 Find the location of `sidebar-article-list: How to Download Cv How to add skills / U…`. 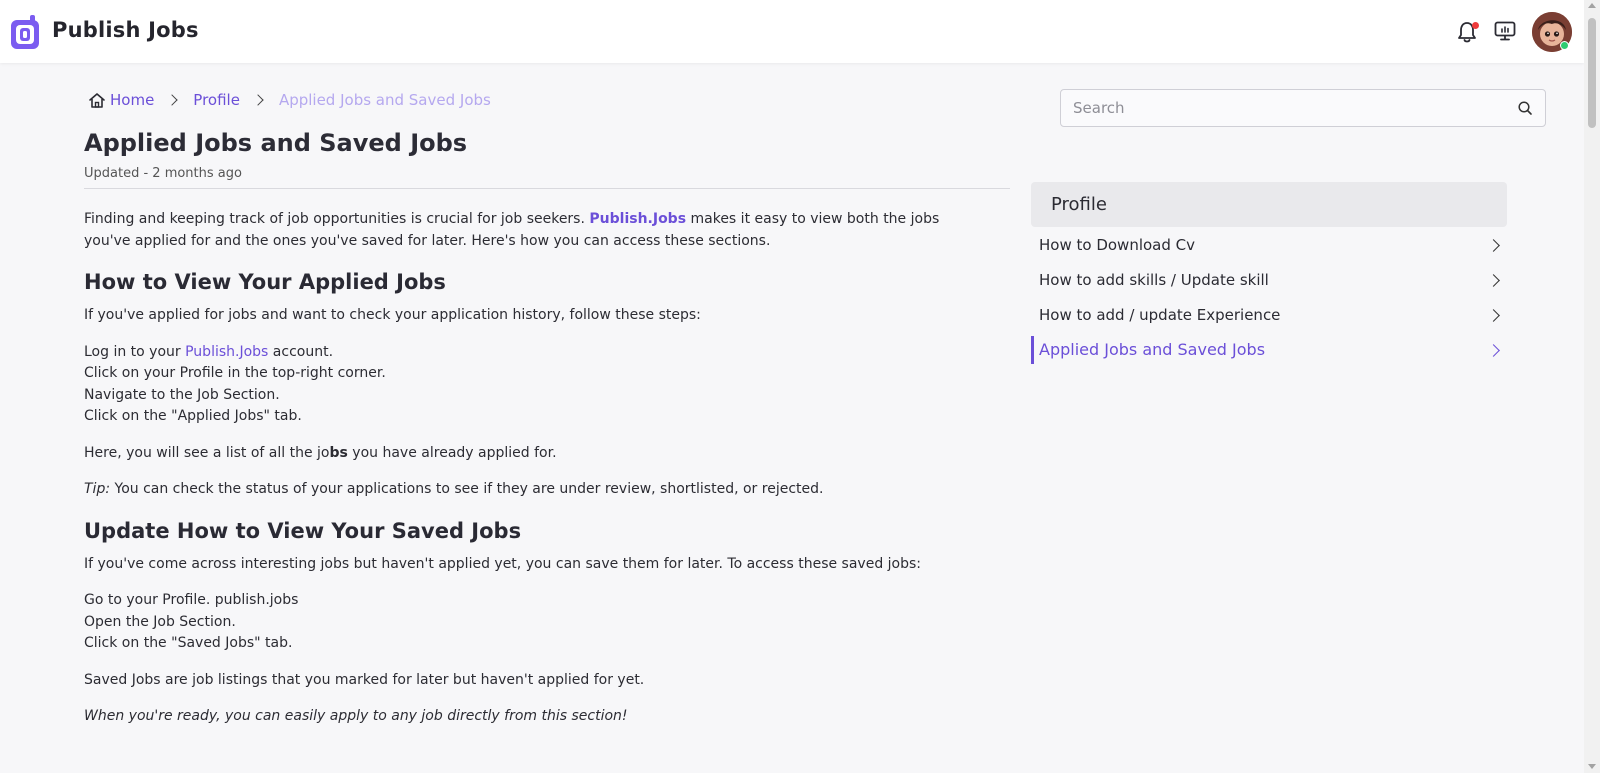

sidebar-article-list: How to Download Cv How to add skills / U… is located at coordinates (1269, 298).